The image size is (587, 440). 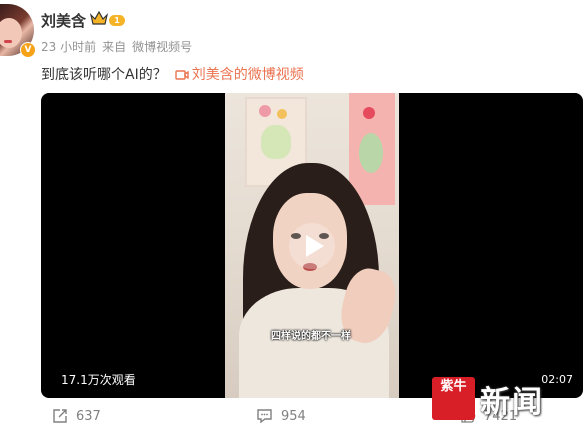 I want to click on level-badge: 1, so click(x=117, y=20).